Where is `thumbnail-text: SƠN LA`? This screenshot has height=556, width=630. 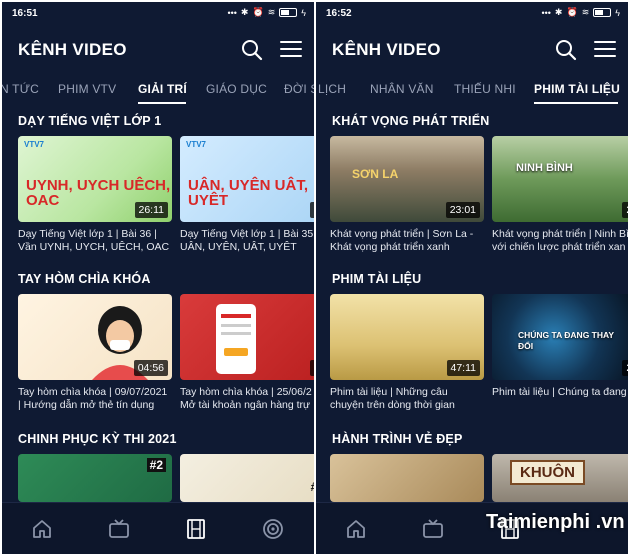 thumbnail-text: SƠN LA is located at coordinates (375, 174).